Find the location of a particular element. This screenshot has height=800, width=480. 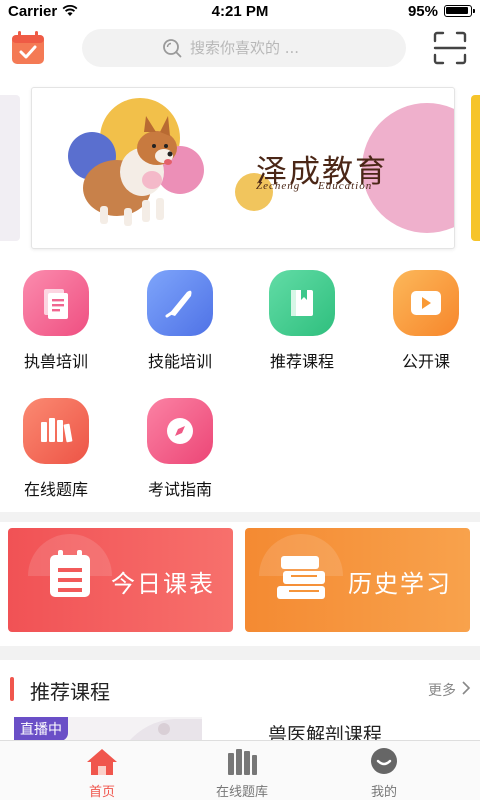

live-badge: 直播中 is located at coordinates (41, 729).